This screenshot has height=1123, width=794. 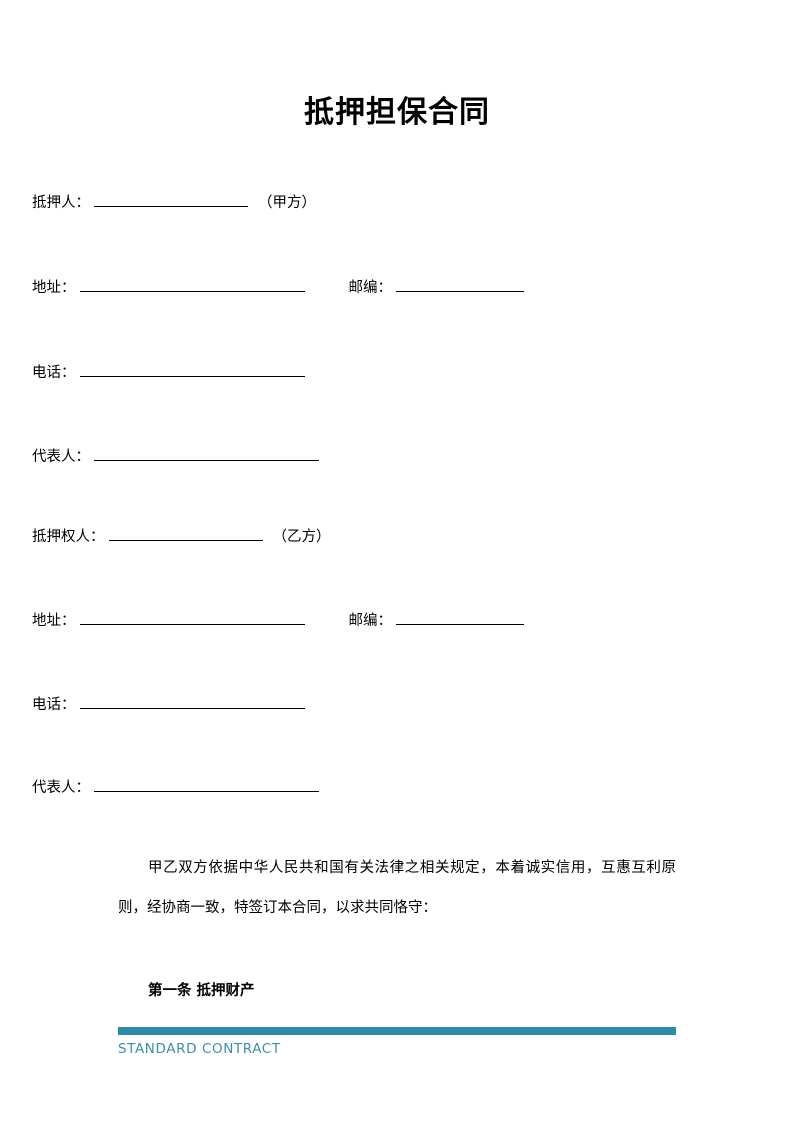 What do you see at coordinates (460, 617) in the screenshot?
I see `field-input-mortgagee-zip` at bounding box center [460, 617].